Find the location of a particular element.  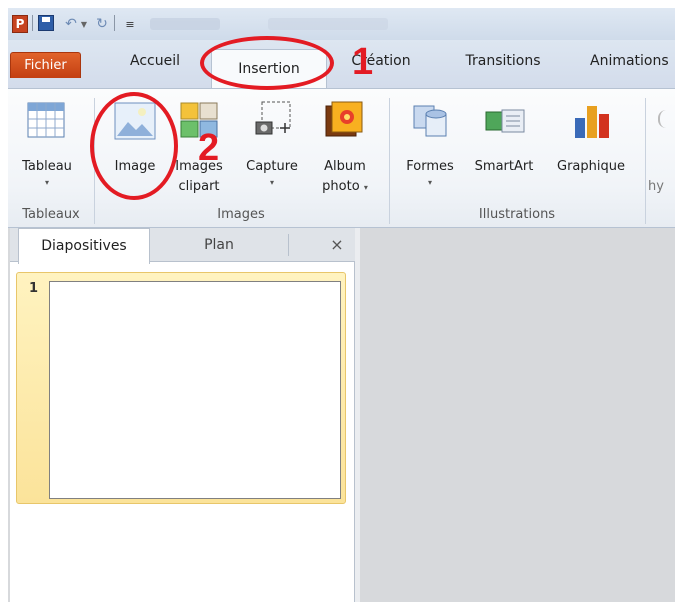

tableau-label: Tableau is located at coordinates (47, 166).